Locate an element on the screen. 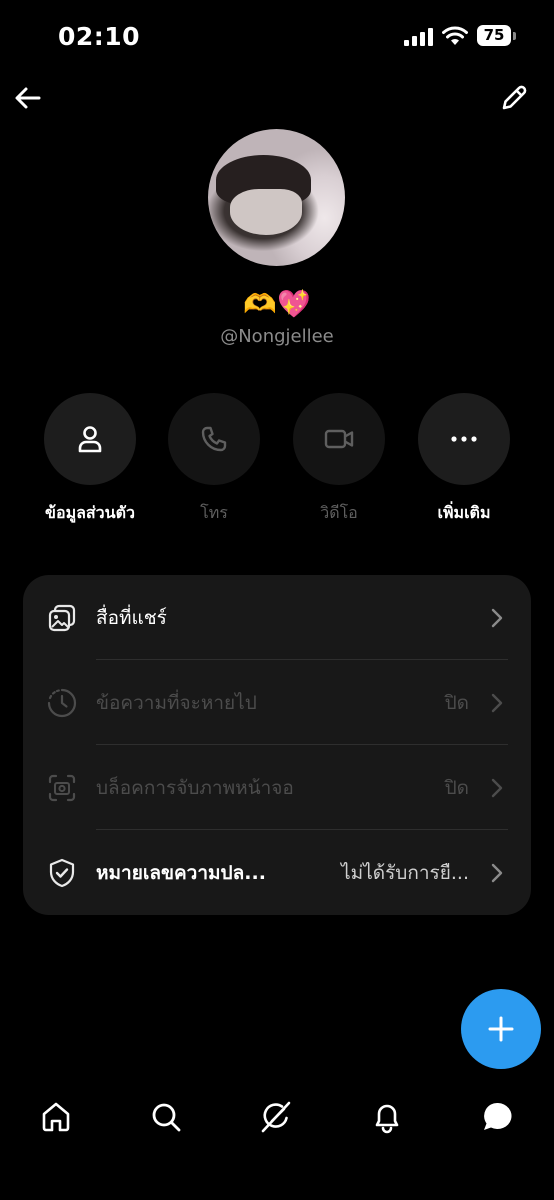 The width and height of the screenshot is (554, 1200). screenshot-block-row: บล็อคการจับภาพหน้าจอ ปิด is located at coordinates (277, 787).